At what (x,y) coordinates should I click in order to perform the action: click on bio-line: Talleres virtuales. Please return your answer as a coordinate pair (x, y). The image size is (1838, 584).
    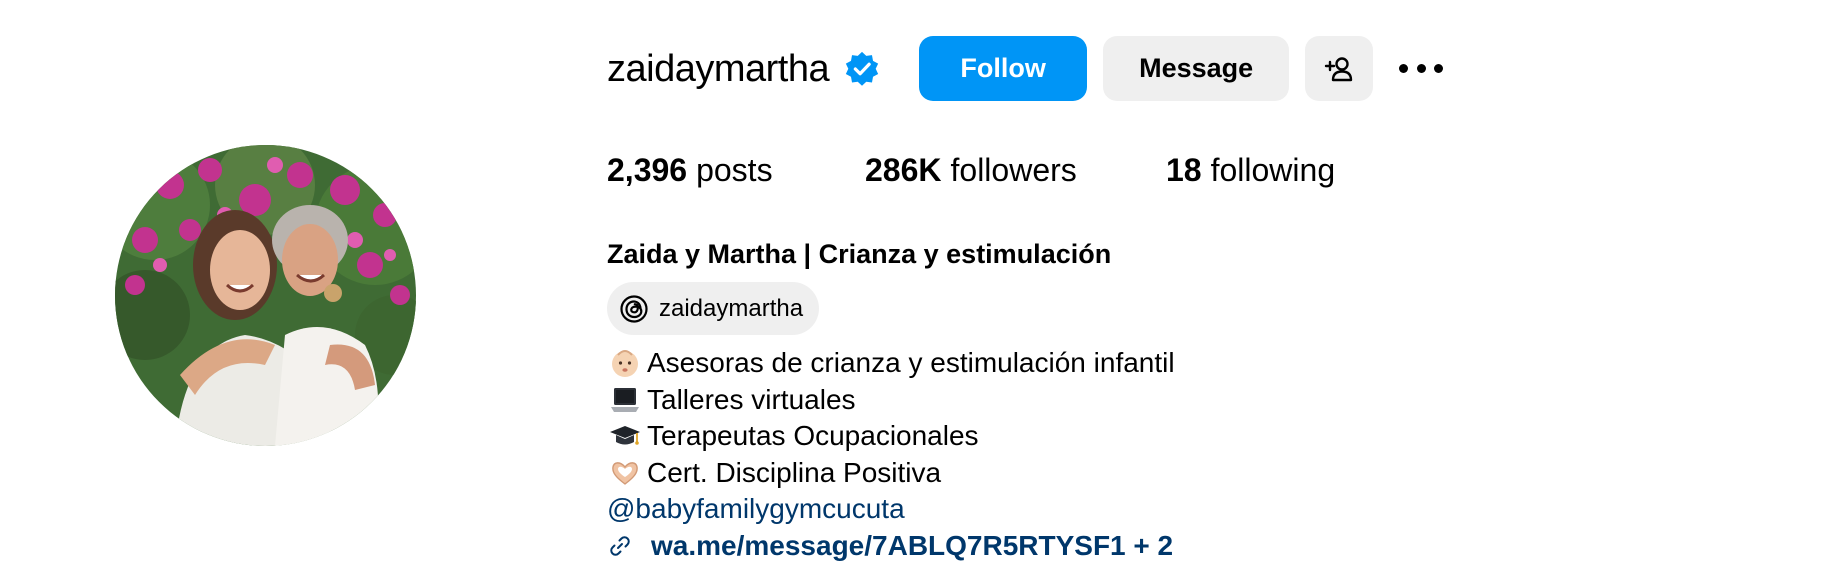
    Looking at the image, I should click on (891, 400).